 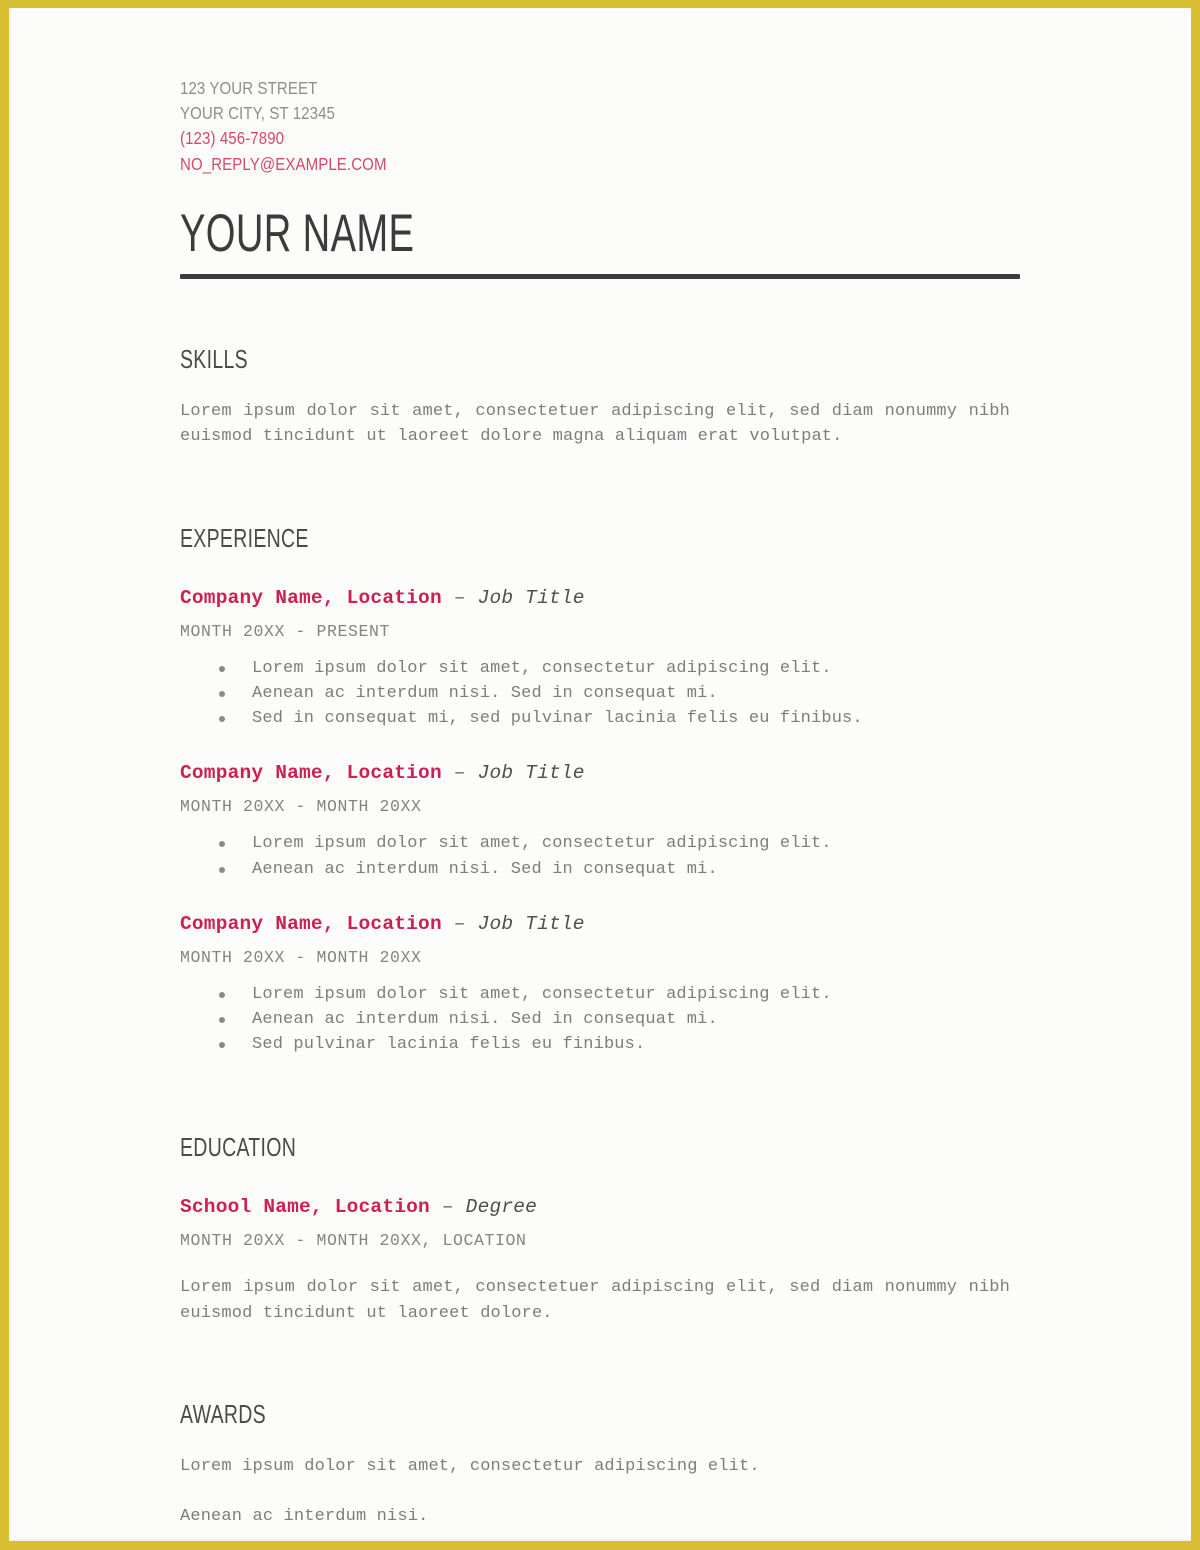 What do you see at coordinates (223, 1414) in the screenshot?
I see `section-heading-awards: AWARDS` at bounding box center [223, 1414].